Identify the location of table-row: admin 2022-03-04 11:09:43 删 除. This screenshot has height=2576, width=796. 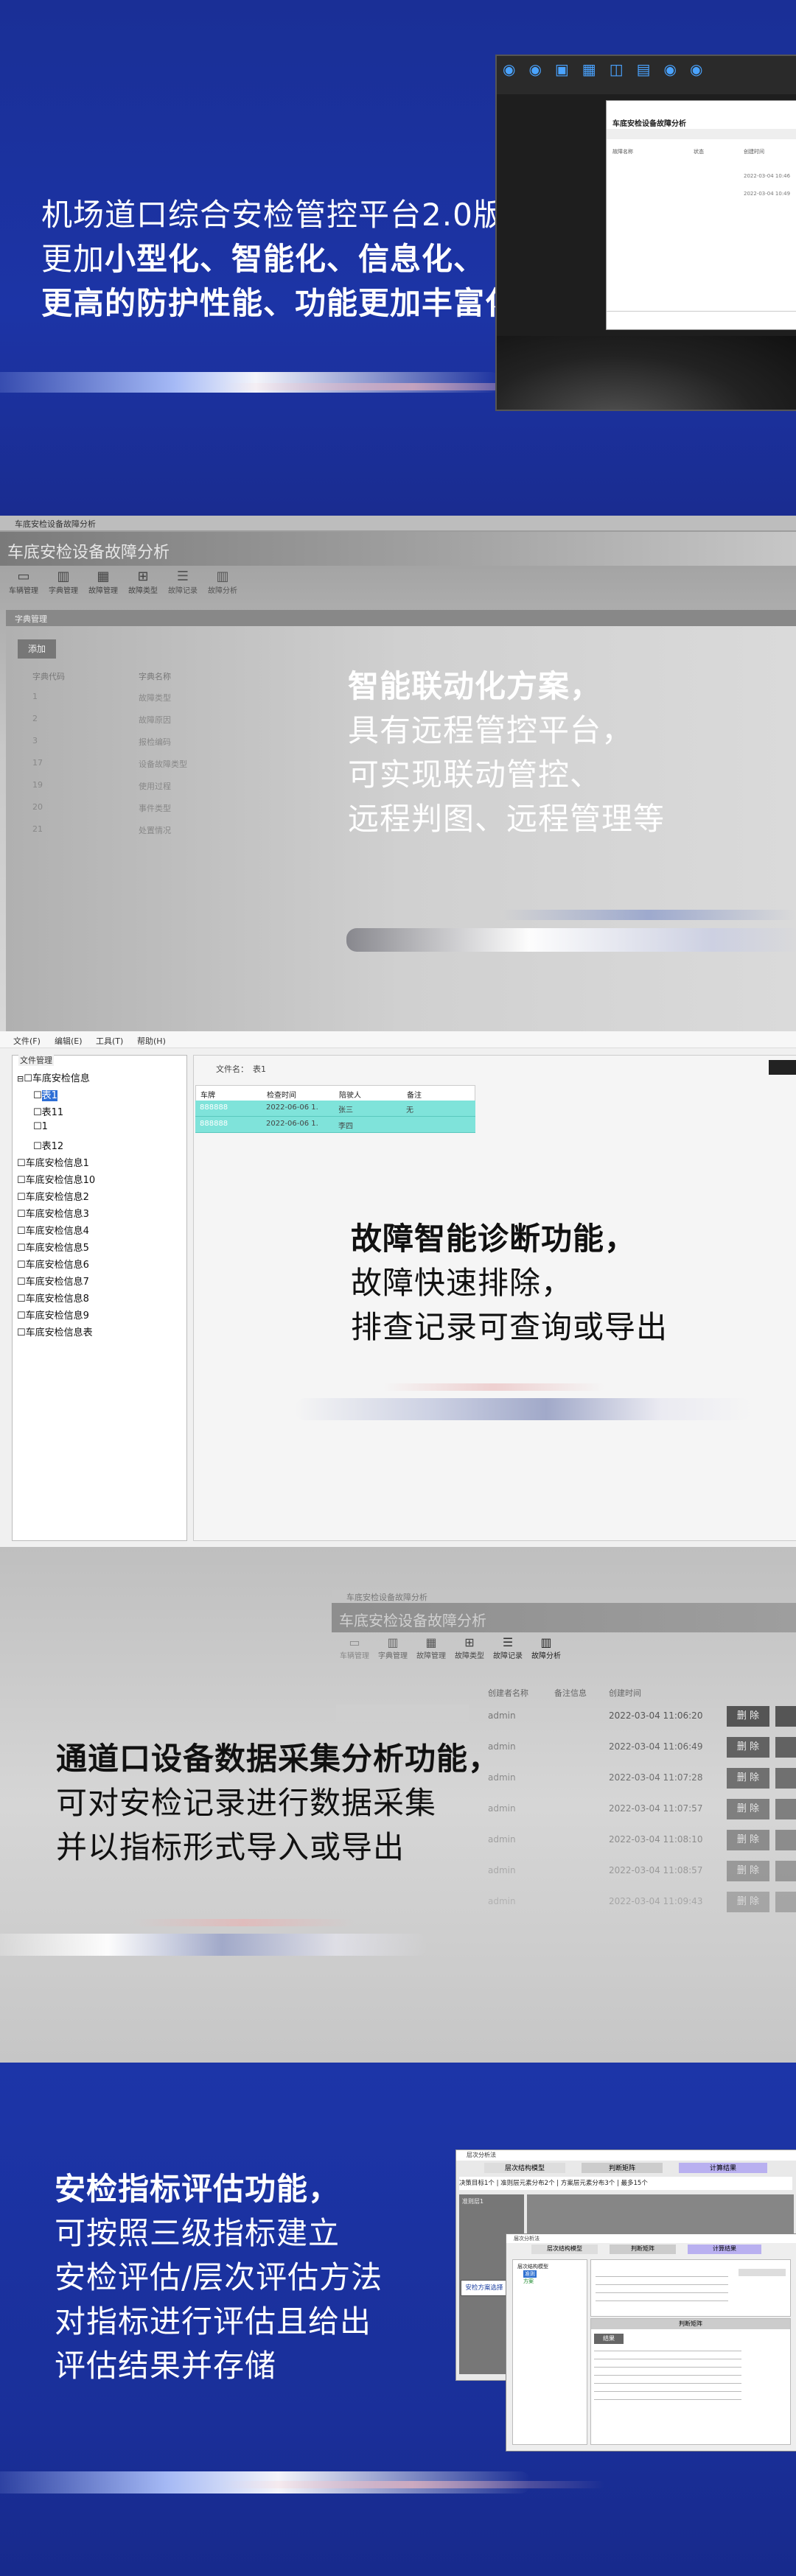
(637, 1902).